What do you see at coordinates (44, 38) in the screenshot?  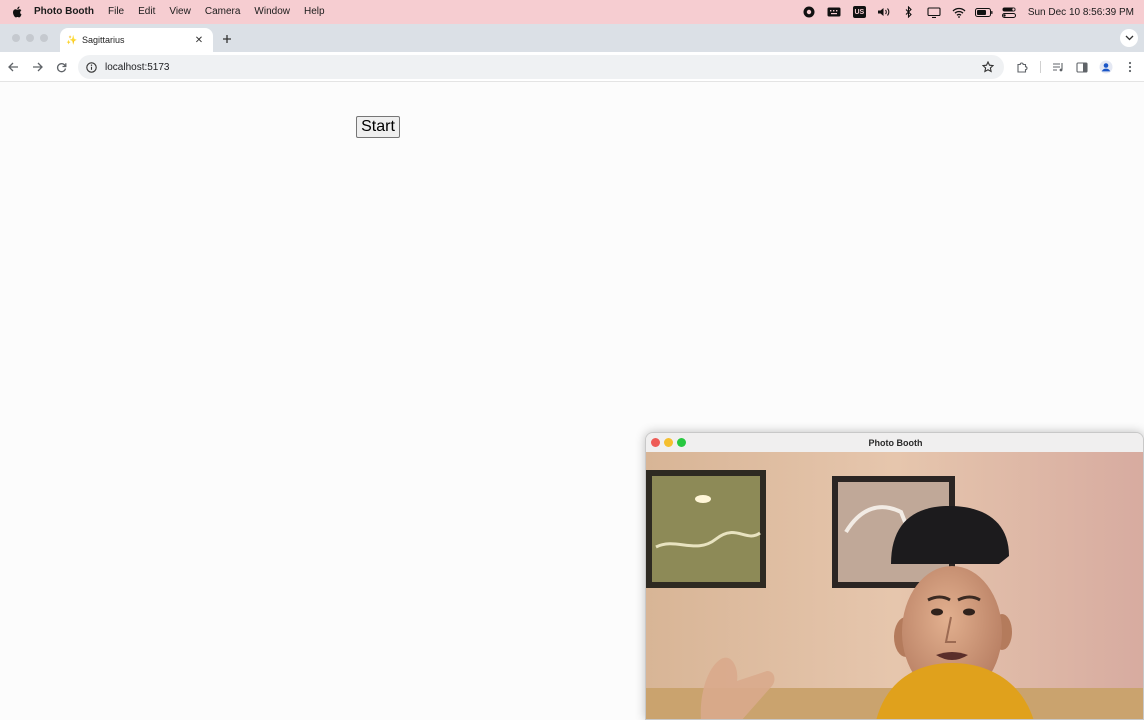 I see `browser-zoom-dot` at bounding box center [44, 38].